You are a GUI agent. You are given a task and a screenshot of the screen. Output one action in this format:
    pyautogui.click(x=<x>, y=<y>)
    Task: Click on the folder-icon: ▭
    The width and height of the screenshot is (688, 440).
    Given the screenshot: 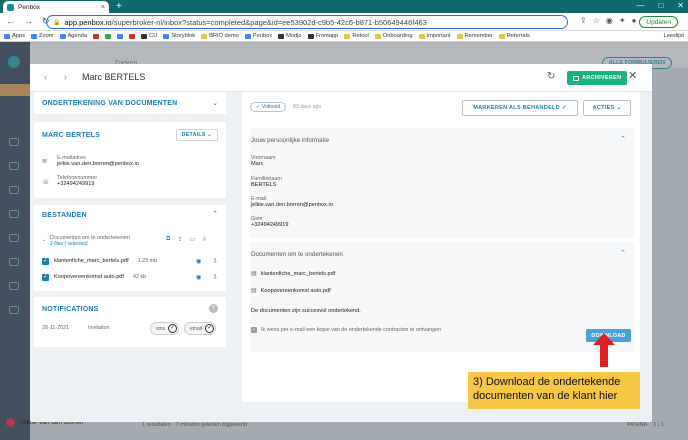 What is the action you would take?
    pyautogui.click(x=192, y=239)
    